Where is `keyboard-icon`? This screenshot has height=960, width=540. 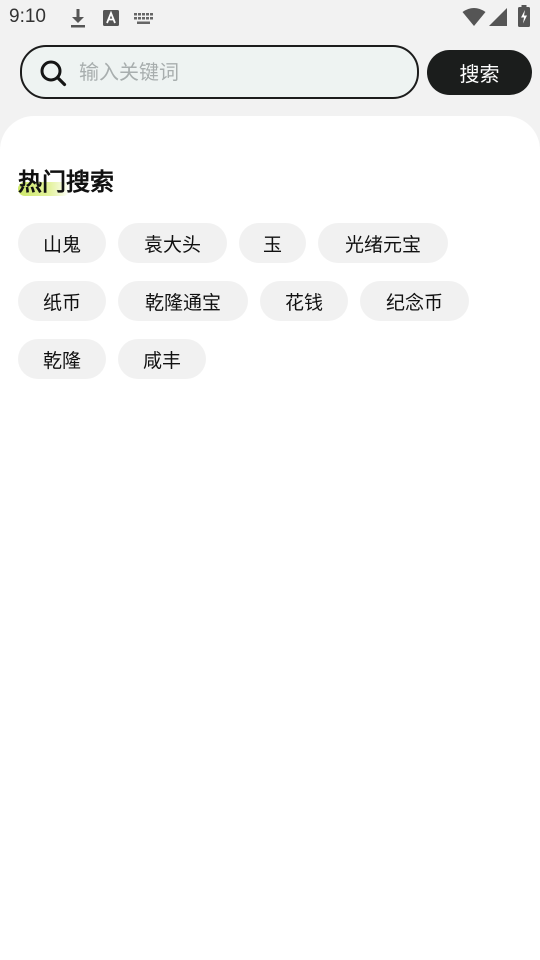
keyboard-icon is located at coordinates (144, 20).